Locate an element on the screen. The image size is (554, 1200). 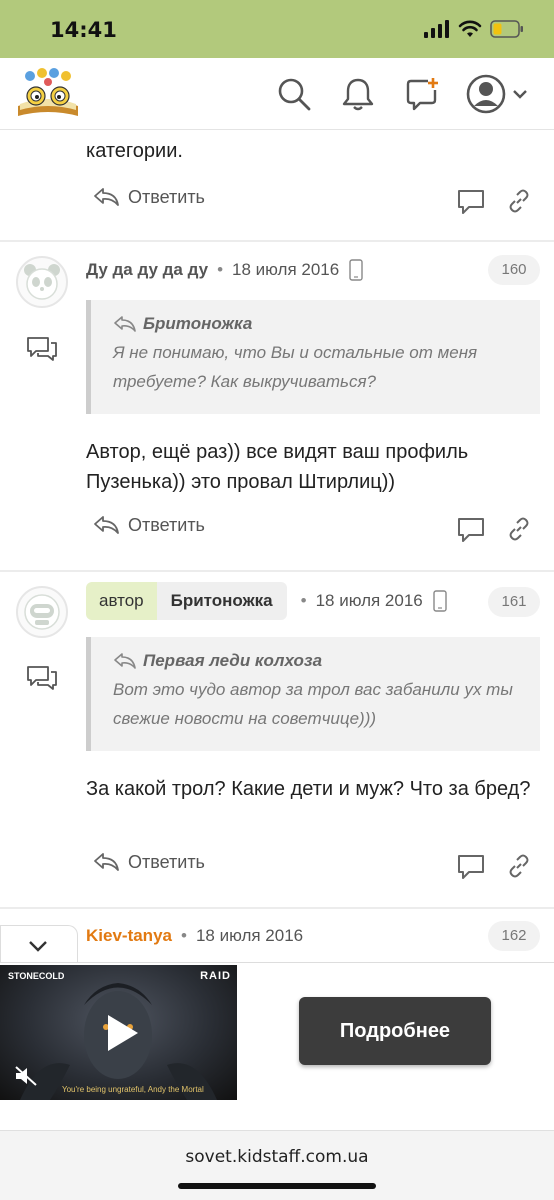
comment-author: Бритоножка is located at coordinates (221, 601).